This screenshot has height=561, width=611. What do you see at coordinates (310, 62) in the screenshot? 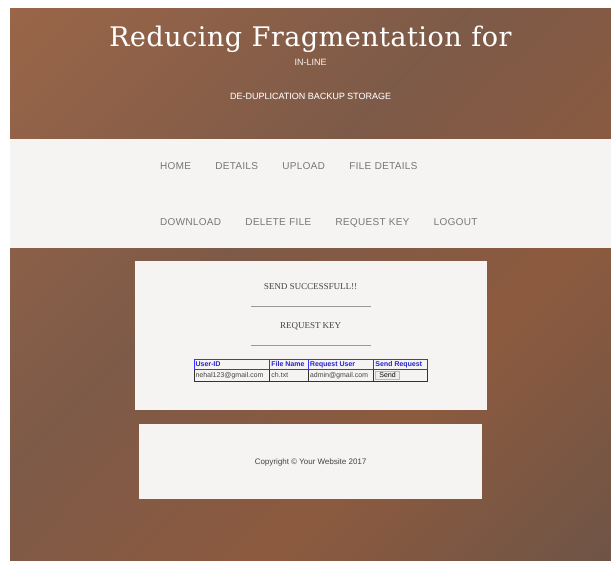
I see `site-subtitle: IN-LINE` at bounding box center [310, 62].